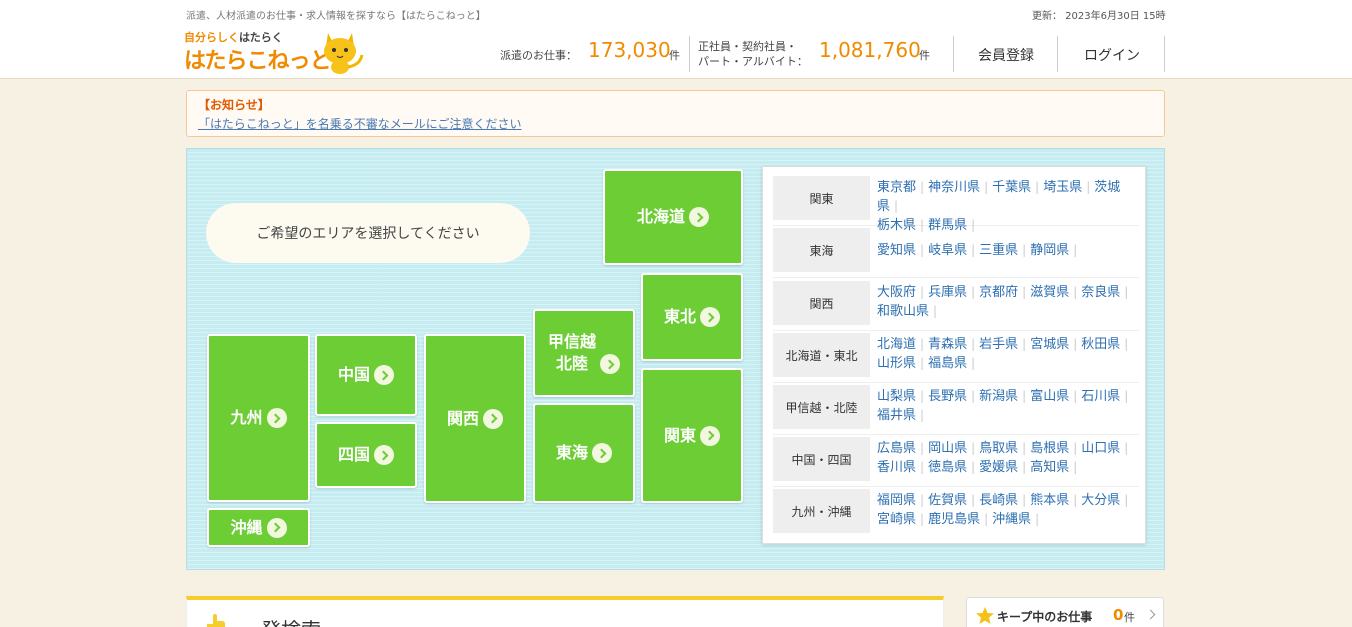 The image size is (1352, 627). What do you see at coordinates (896, 250) in the screenshot?
I see `prefecture-link: 愛知県` at bounding box center [896, 250].